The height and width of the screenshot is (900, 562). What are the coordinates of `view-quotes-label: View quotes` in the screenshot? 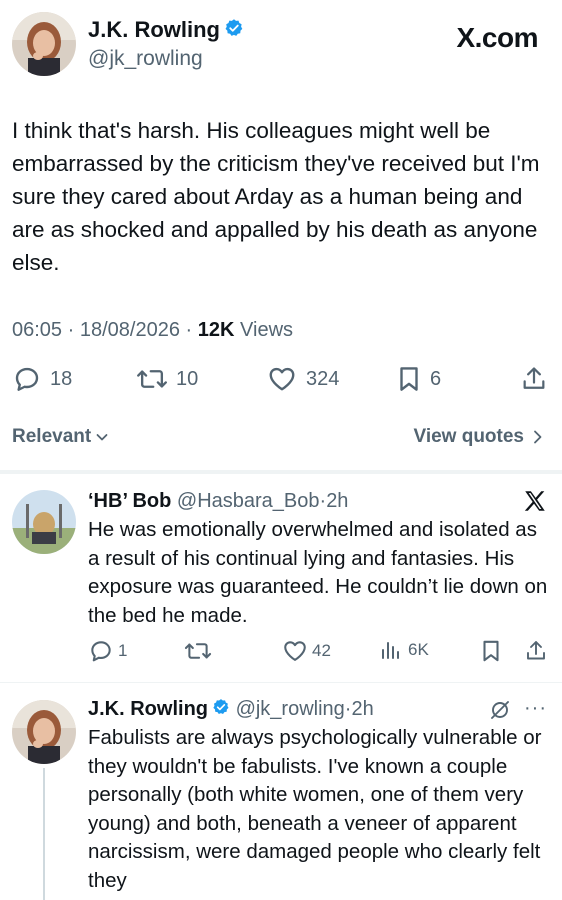 It's located at (468, 436).